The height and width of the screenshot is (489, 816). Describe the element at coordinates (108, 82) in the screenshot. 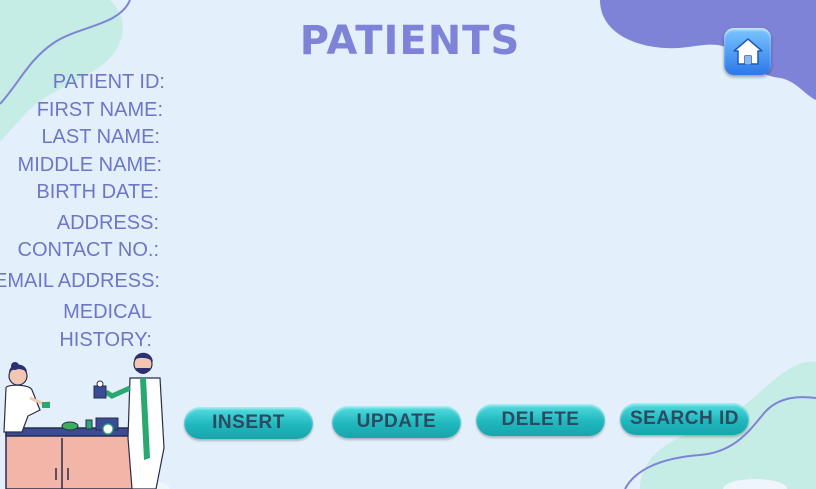

I see `patient-id-label: PATIENT ID:` at that location.